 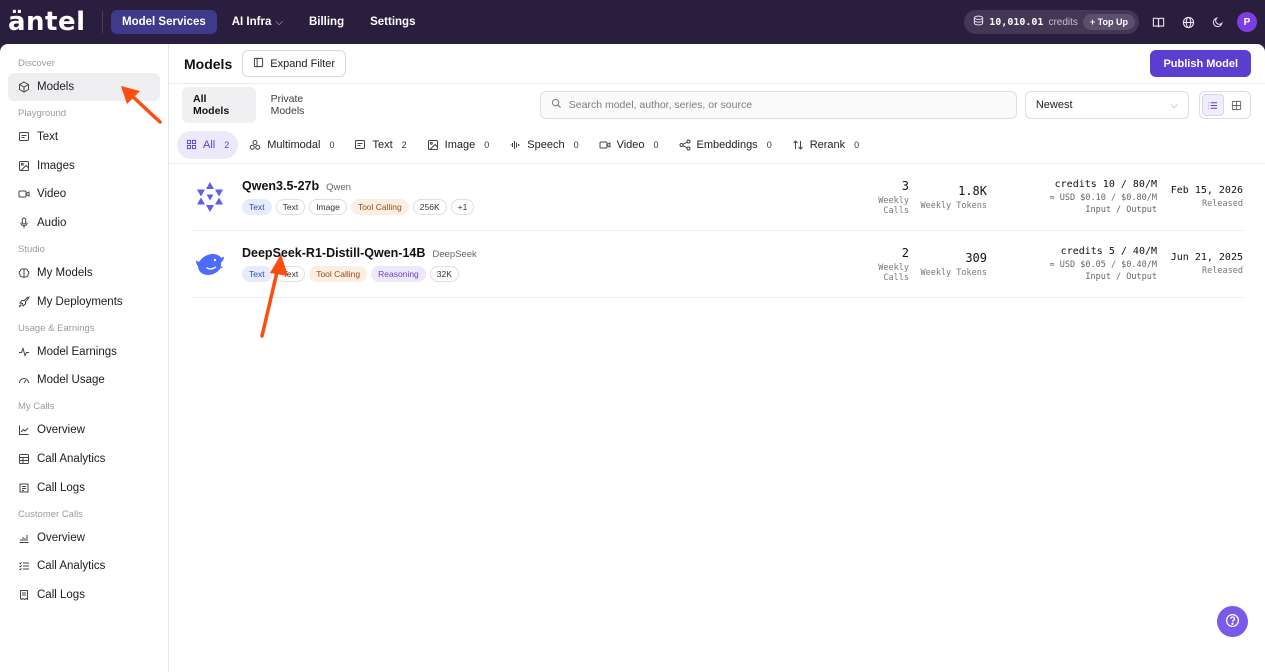 I want to click on gauge-icon, so click(x=24, y=380).